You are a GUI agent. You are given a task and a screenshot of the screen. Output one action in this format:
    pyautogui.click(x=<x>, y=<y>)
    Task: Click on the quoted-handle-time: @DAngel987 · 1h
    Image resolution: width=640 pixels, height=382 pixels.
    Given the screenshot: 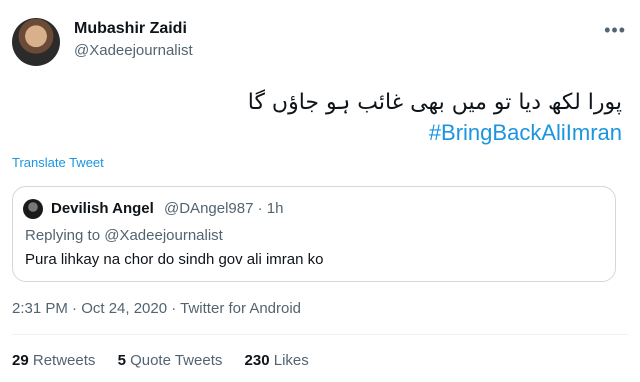 What is the action you would take?
    pyautogui.click(x=224, y=208)
    